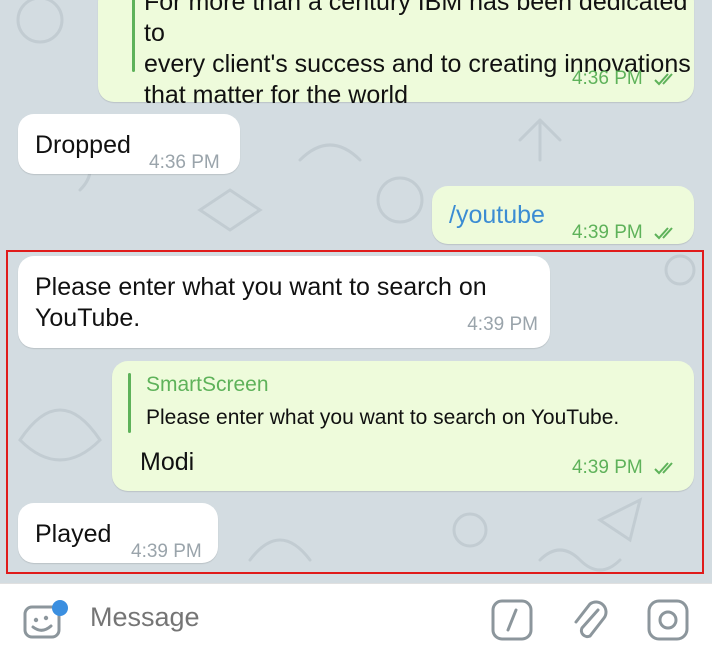 Image resolution: width=712 pixels, height=656 pixels. What do you see at coordinates (590, 620) in the screenshot?
I see `attach-icon` at bounding box center [590, 620].